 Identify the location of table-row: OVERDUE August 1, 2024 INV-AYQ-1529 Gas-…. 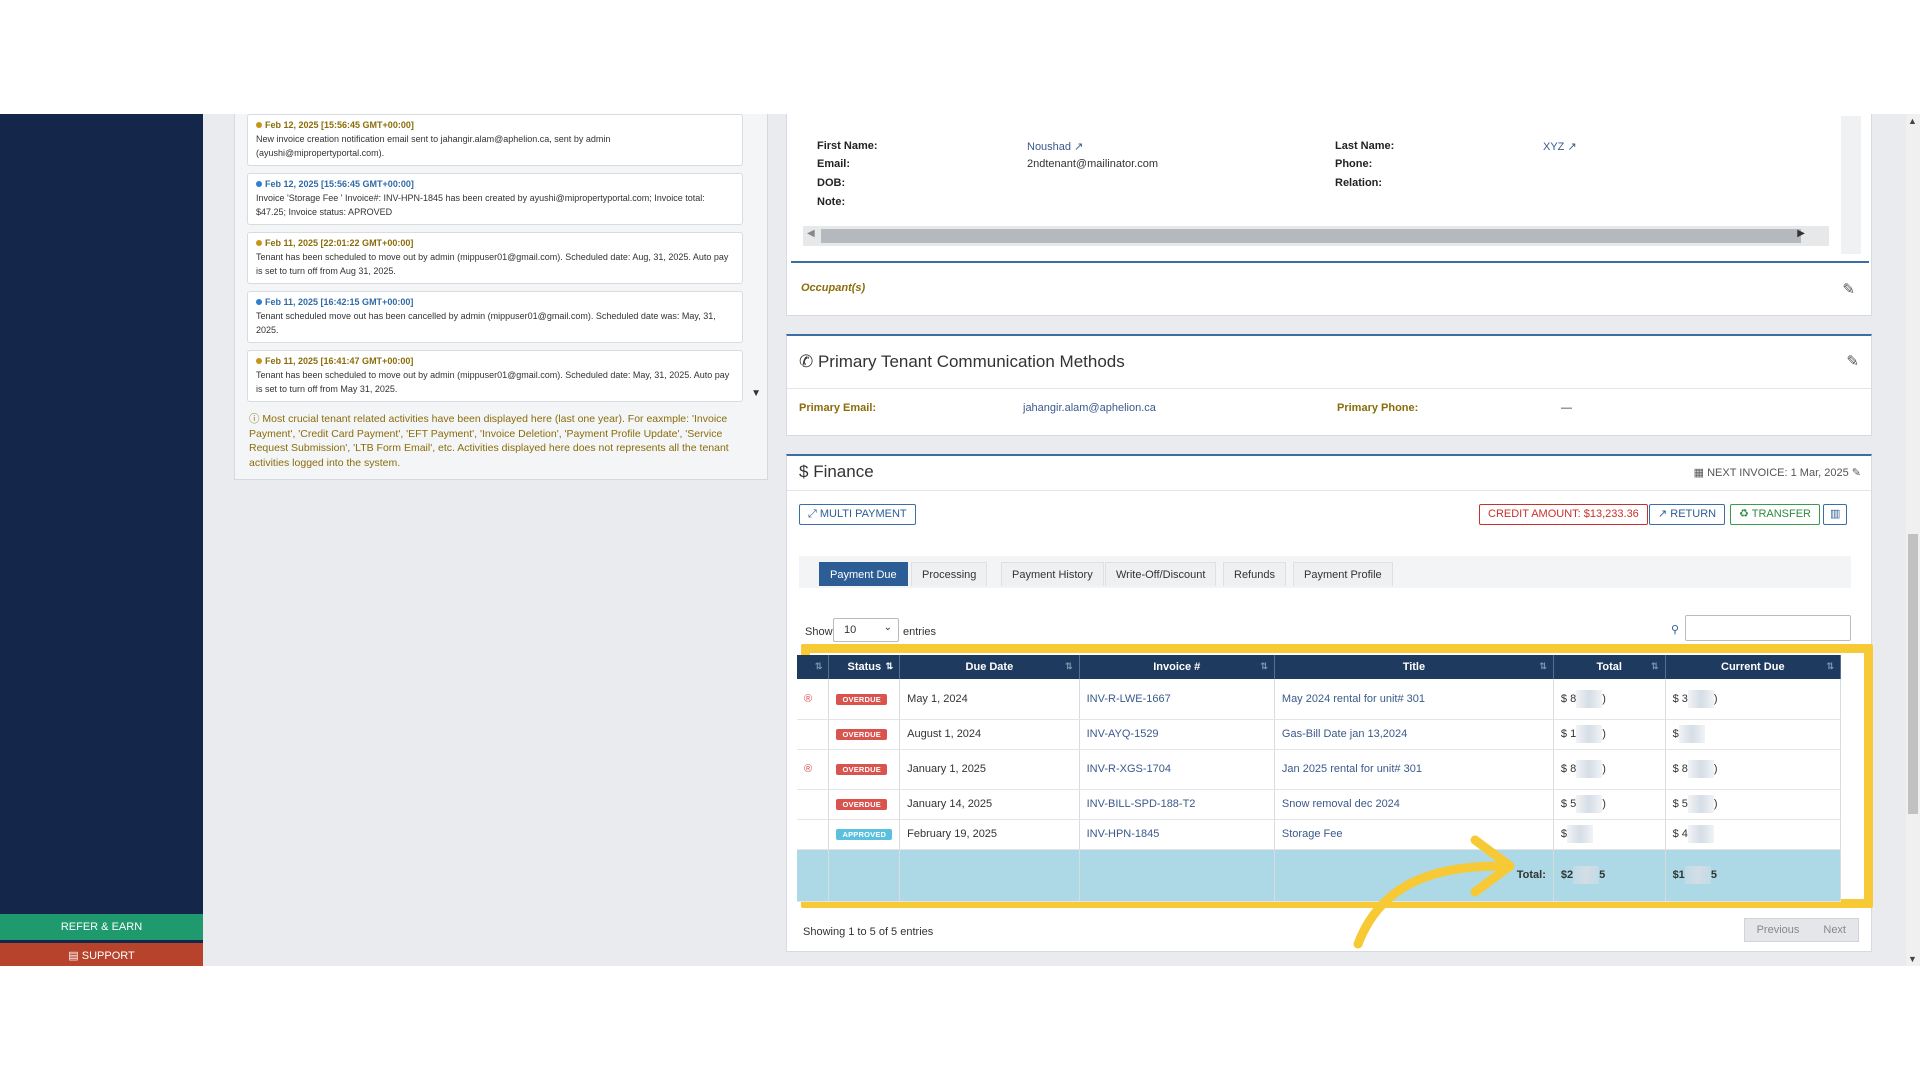
(1319, 734).